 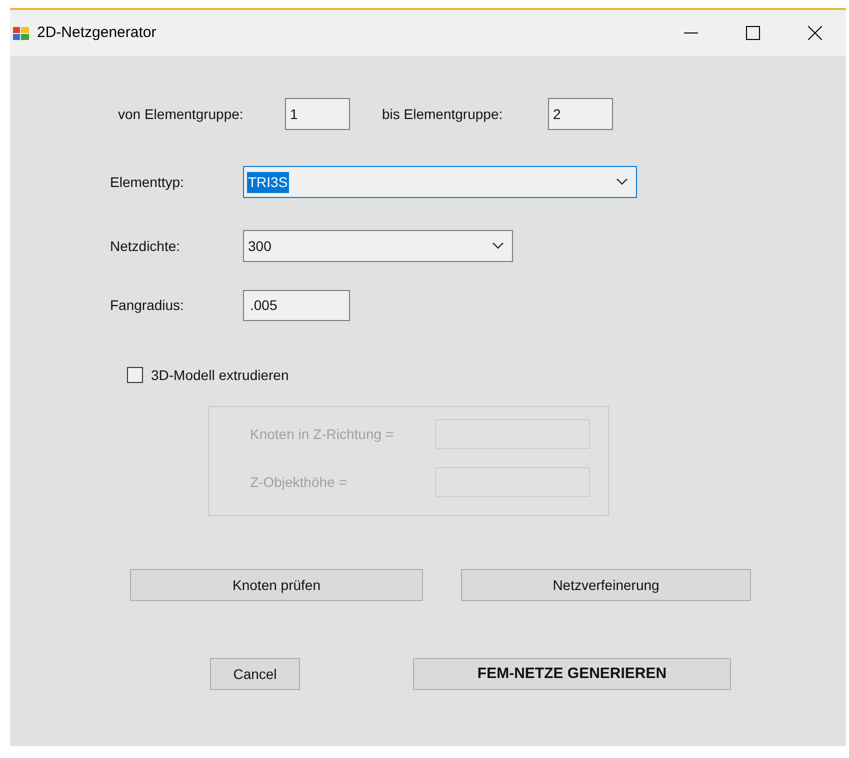 What do you see at coordinates (572, 674) in the screenshot?
I see `button: FEM-NETZE GENERIEREN` at bounding box center [572, 674].